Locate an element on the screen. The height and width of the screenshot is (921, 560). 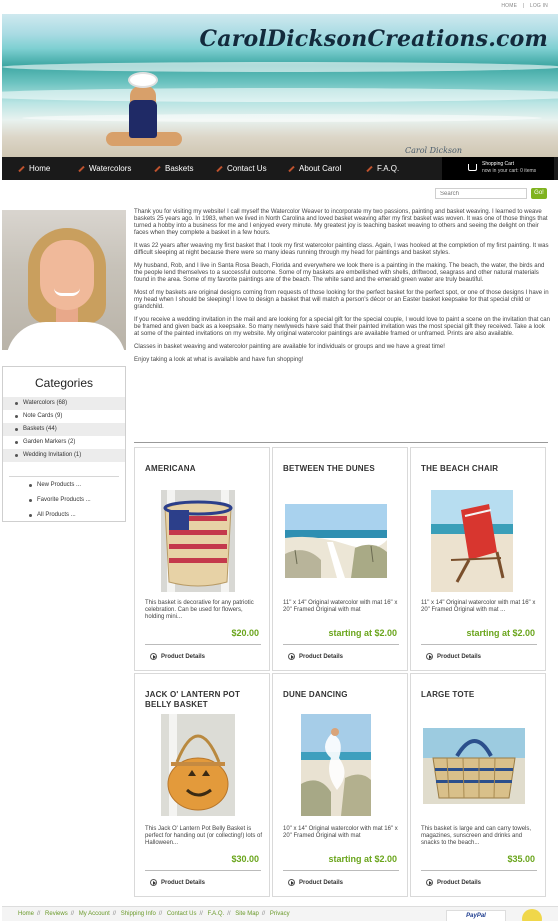
category-item-garden-markers: Garden Markers (2) is located at coordinates (64, 442).